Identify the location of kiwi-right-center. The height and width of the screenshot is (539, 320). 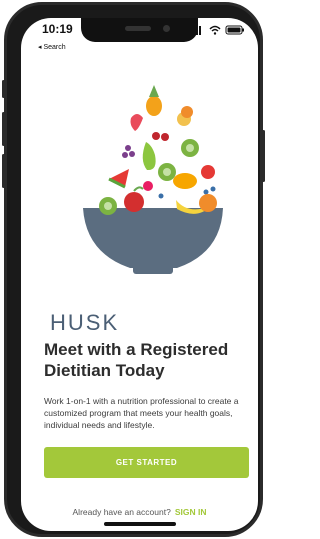
(190, 148).